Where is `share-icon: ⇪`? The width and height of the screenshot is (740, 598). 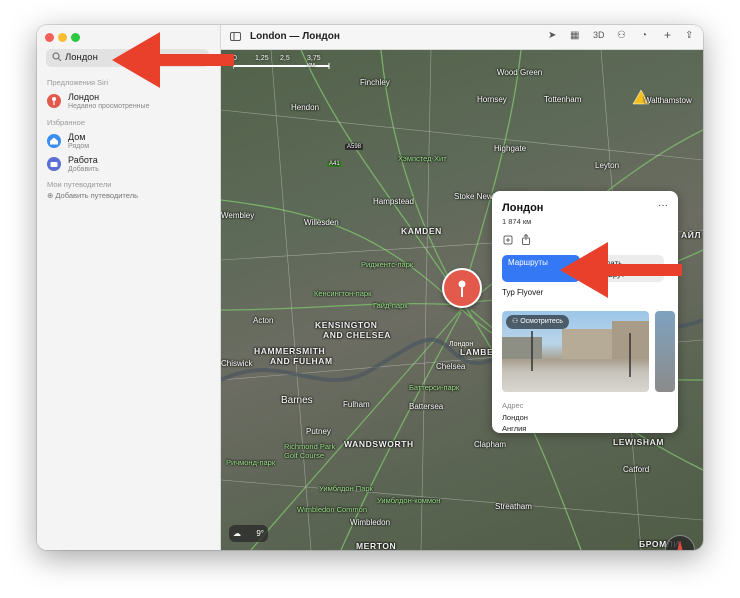
share-icon: ⇪ is located at coordinates (689, 35).